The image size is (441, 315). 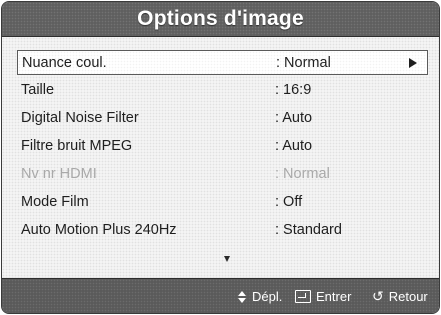 What do you see at coordinates (289, 202) in the screenshot?
I see `menu-item-value: : Off` at bounding box center [289, 202].